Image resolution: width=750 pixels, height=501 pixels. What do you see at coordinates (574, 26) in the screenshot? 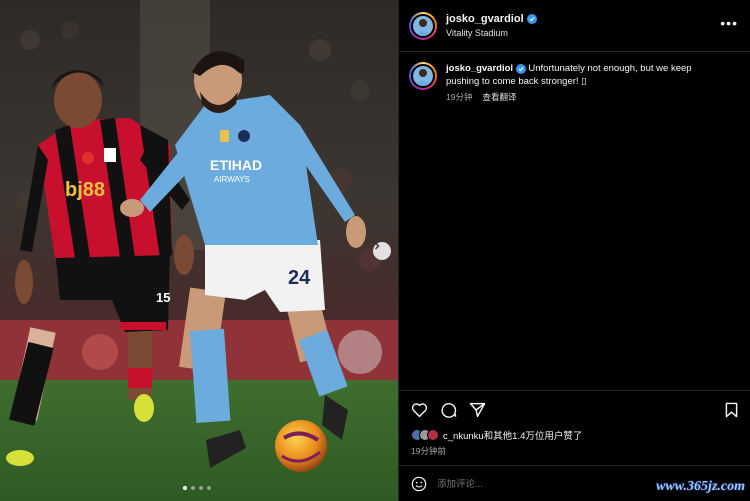
I see `post-header: josko_gvardiol Vitality Stadium •••` at bounding box center [574, 26].